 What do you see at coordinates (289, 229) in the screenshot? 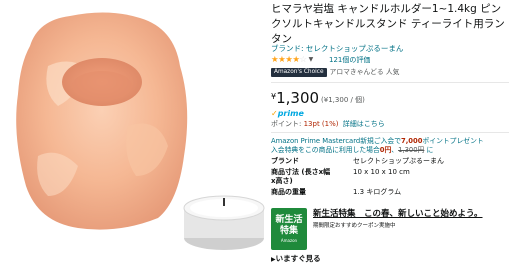
I see `new-life-badge: 新生活 特集 Amazon` at bounding box center [289, 229].